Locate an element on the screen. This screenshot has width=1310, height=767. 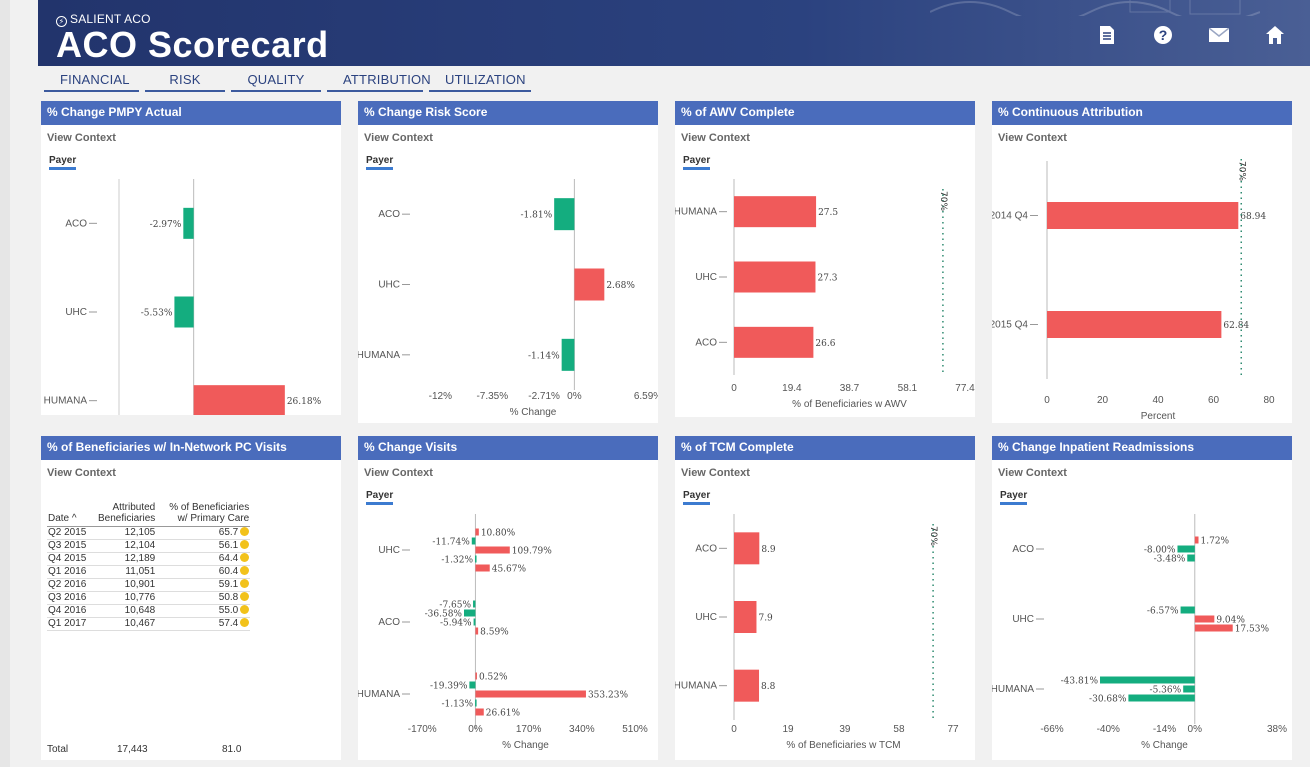
column-header-date: Date ^ is located at coordinates (72, 514).